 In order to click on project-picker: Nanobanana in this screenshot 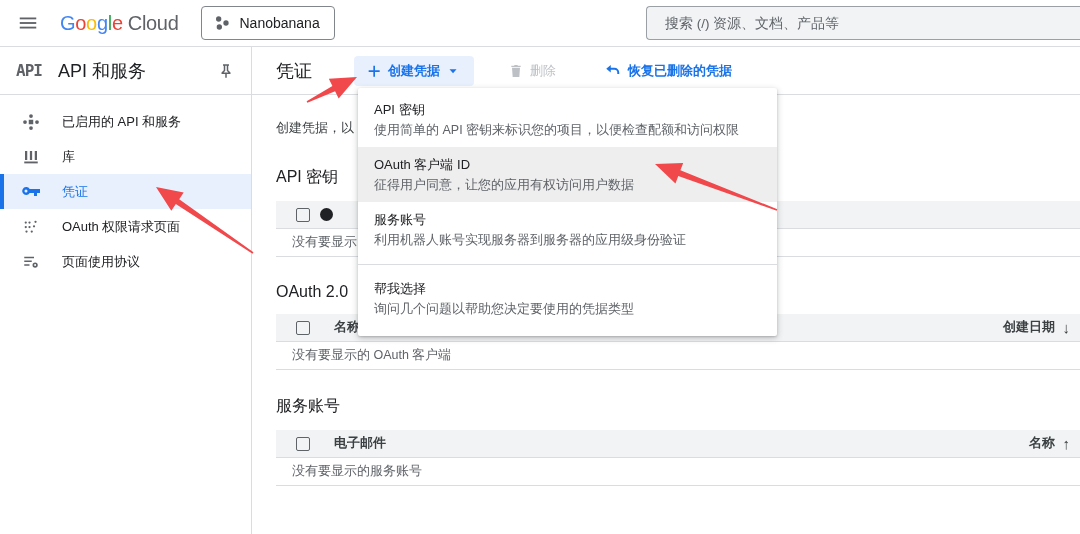, I will do `click(267, 23)`.